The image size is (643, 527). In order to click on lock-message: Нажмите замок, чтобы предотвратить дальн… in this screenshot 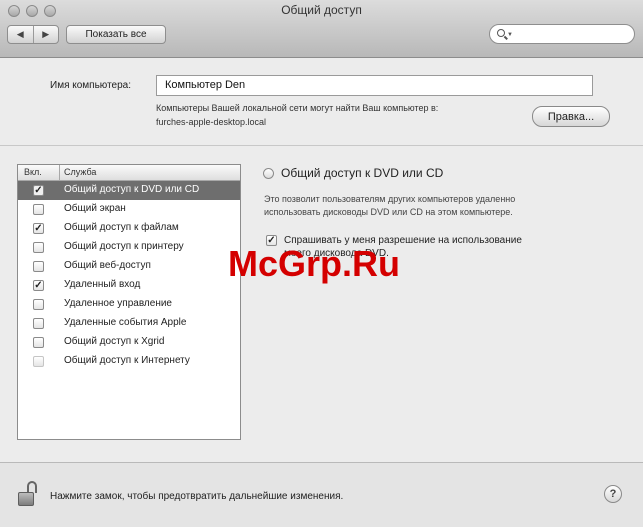, I will do `click(197, 496)`.